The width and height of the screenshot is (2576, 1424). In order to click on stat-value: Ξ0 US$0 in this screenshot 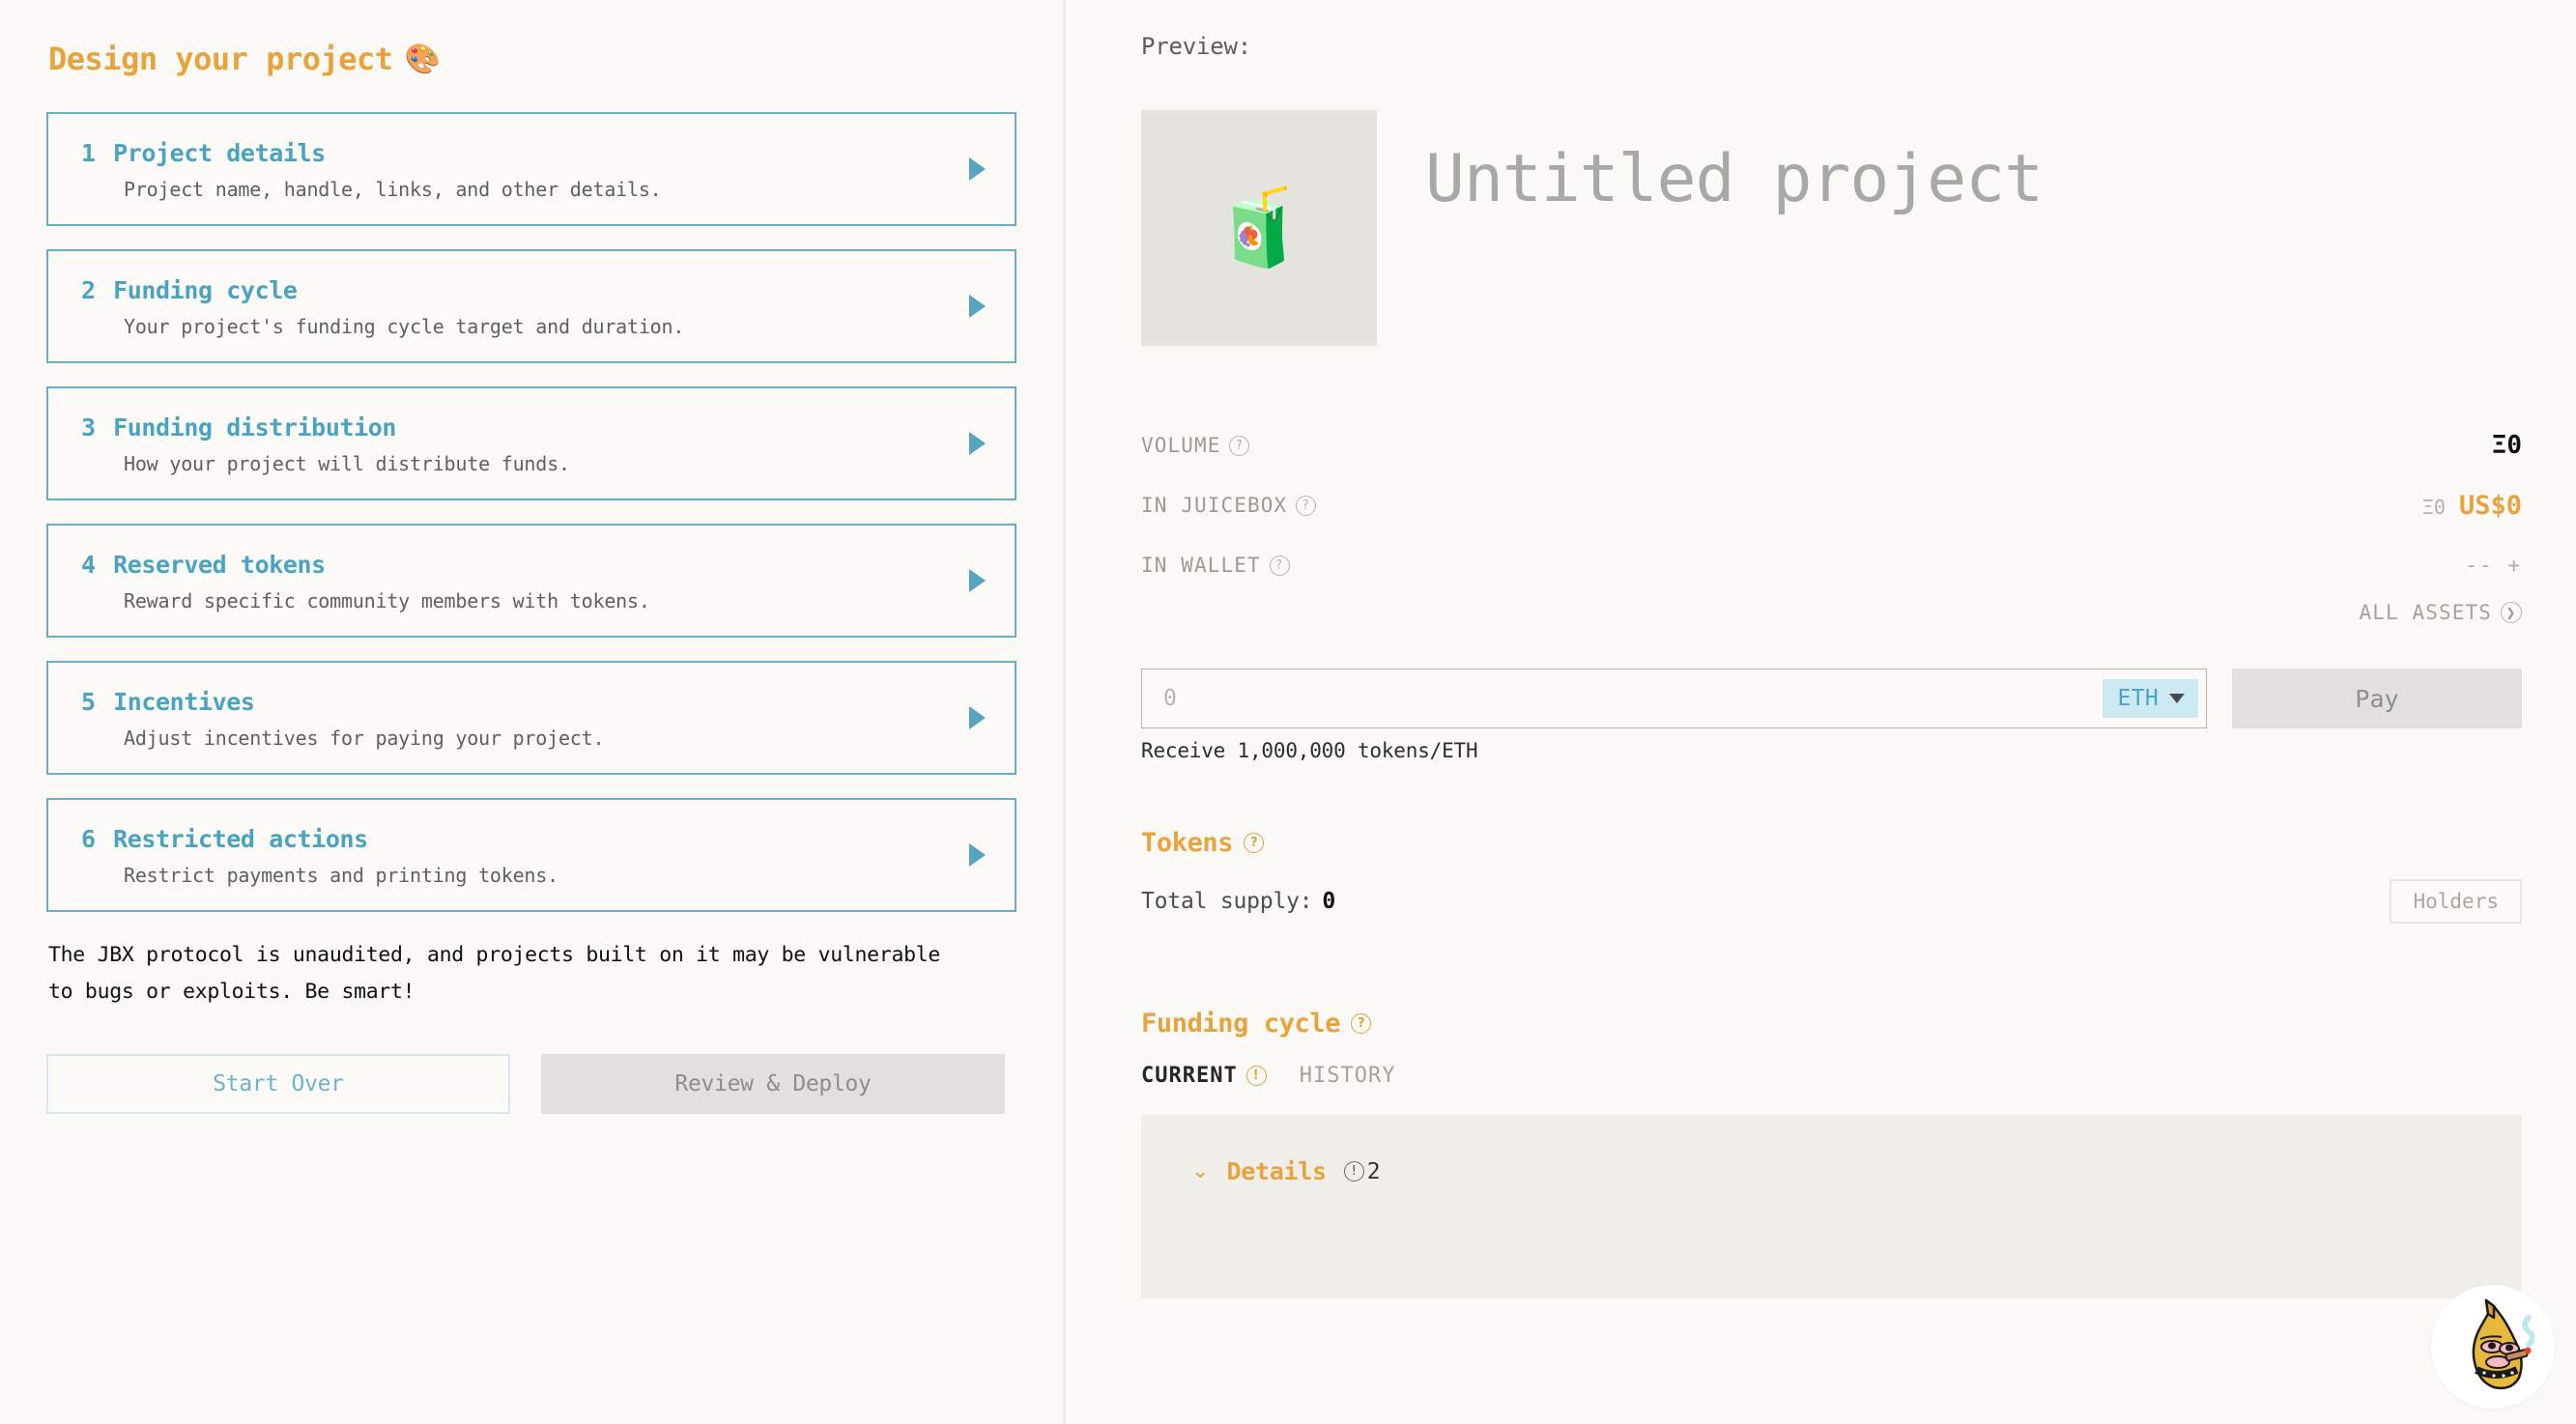, I will do `click(2472, 506)`.